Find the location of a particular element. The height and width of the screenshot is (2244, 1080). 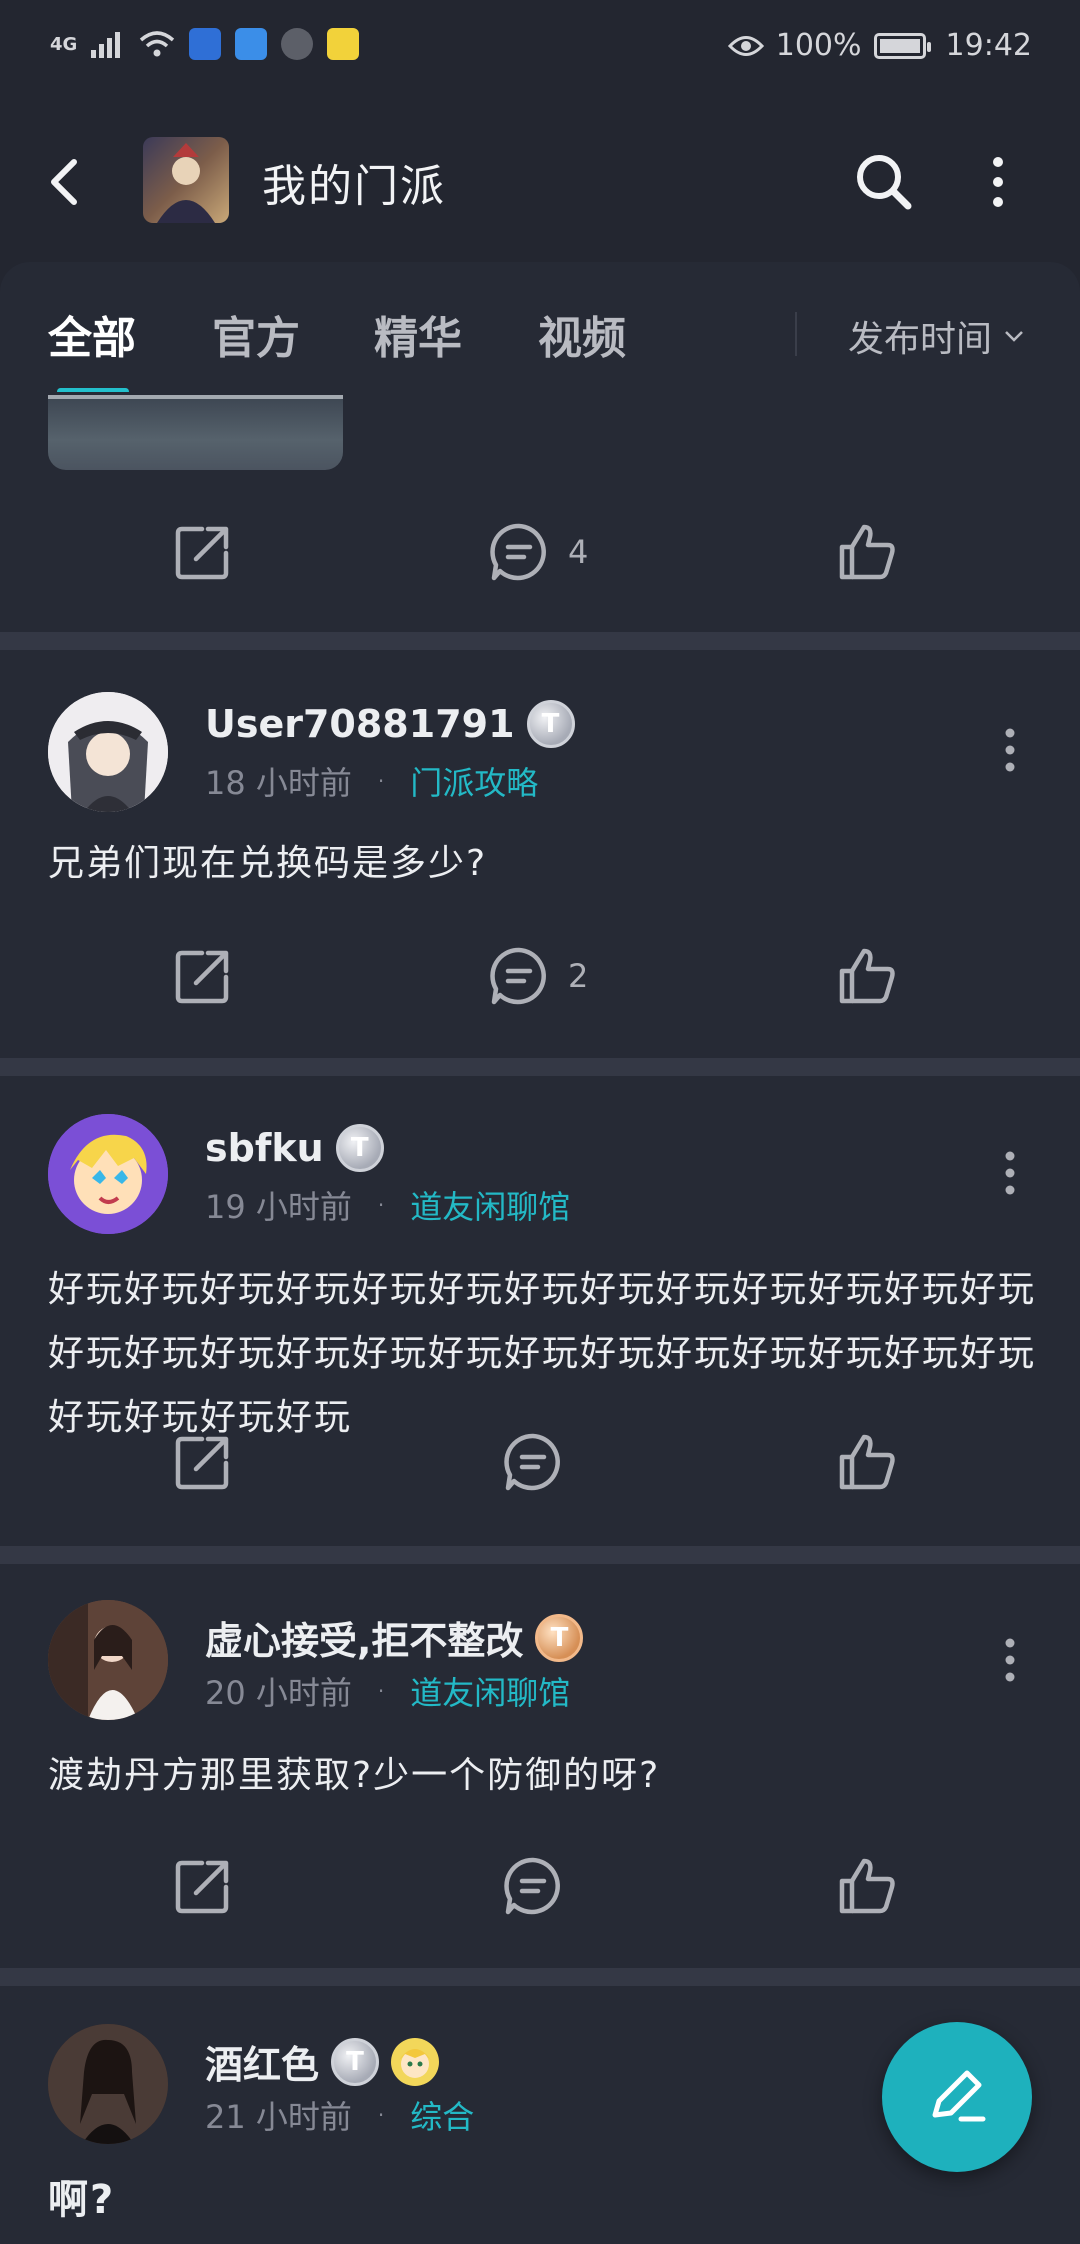

weather-app-icon is located at coordinates (251, 44).